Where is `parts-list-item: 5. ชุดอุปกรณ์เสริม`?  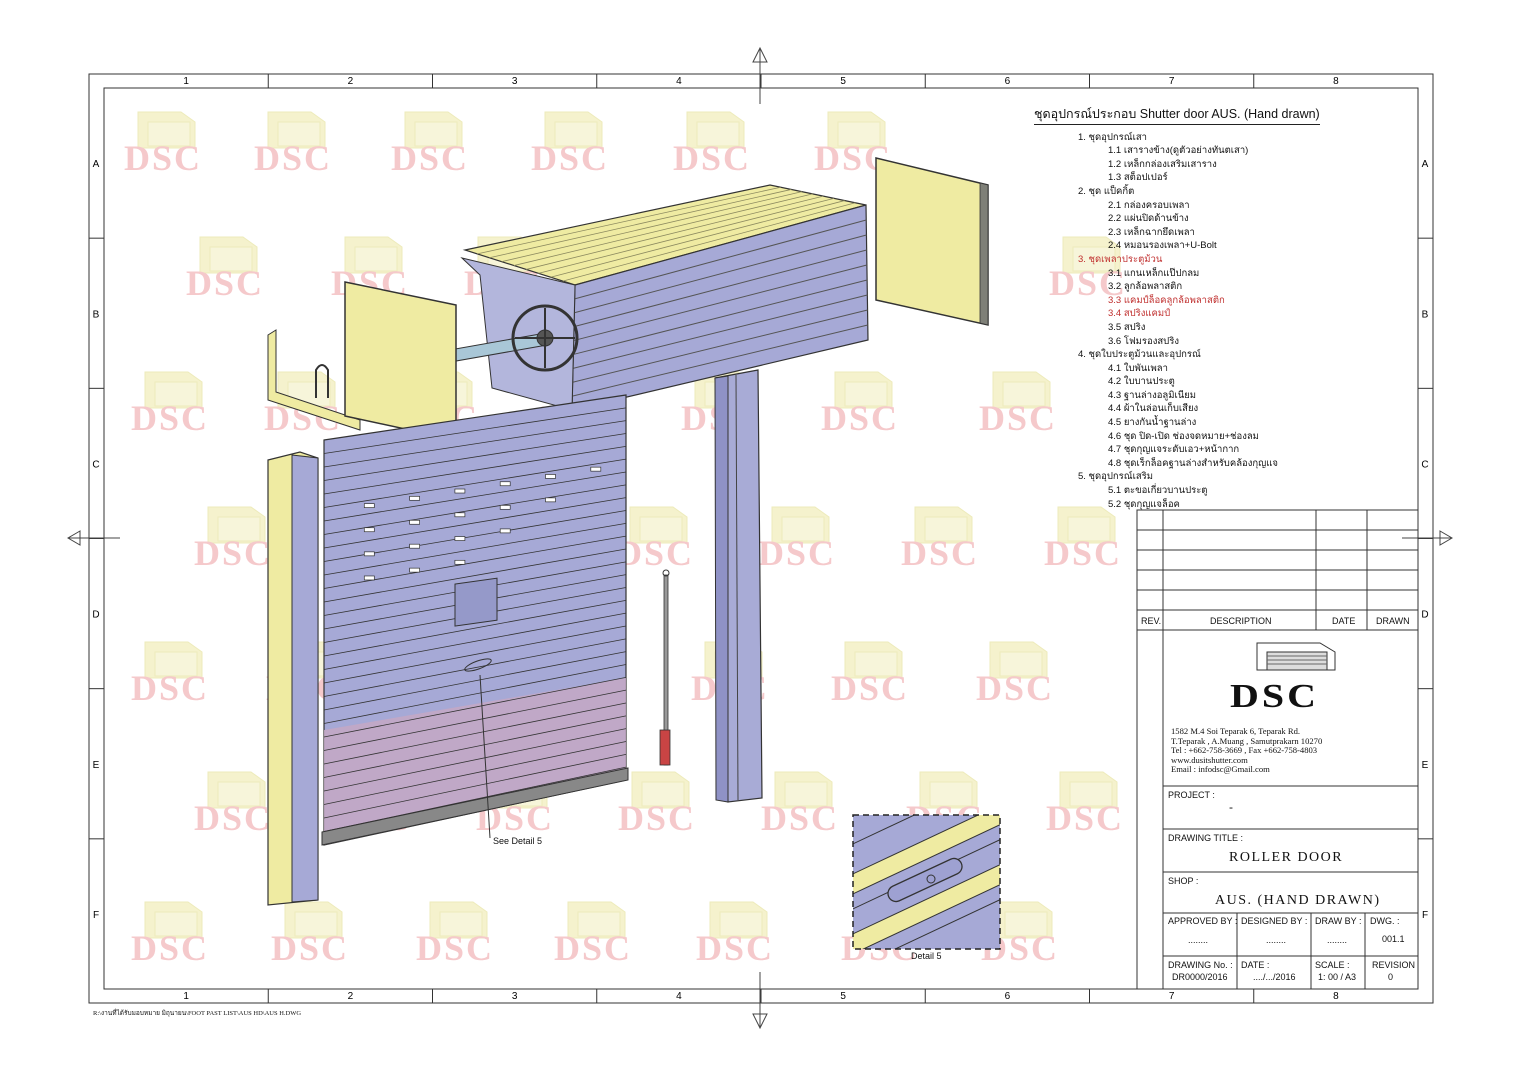
parts-list-item: 5. ชุดอุปกรณ์เสริม is located at coordinates (1115, 477).